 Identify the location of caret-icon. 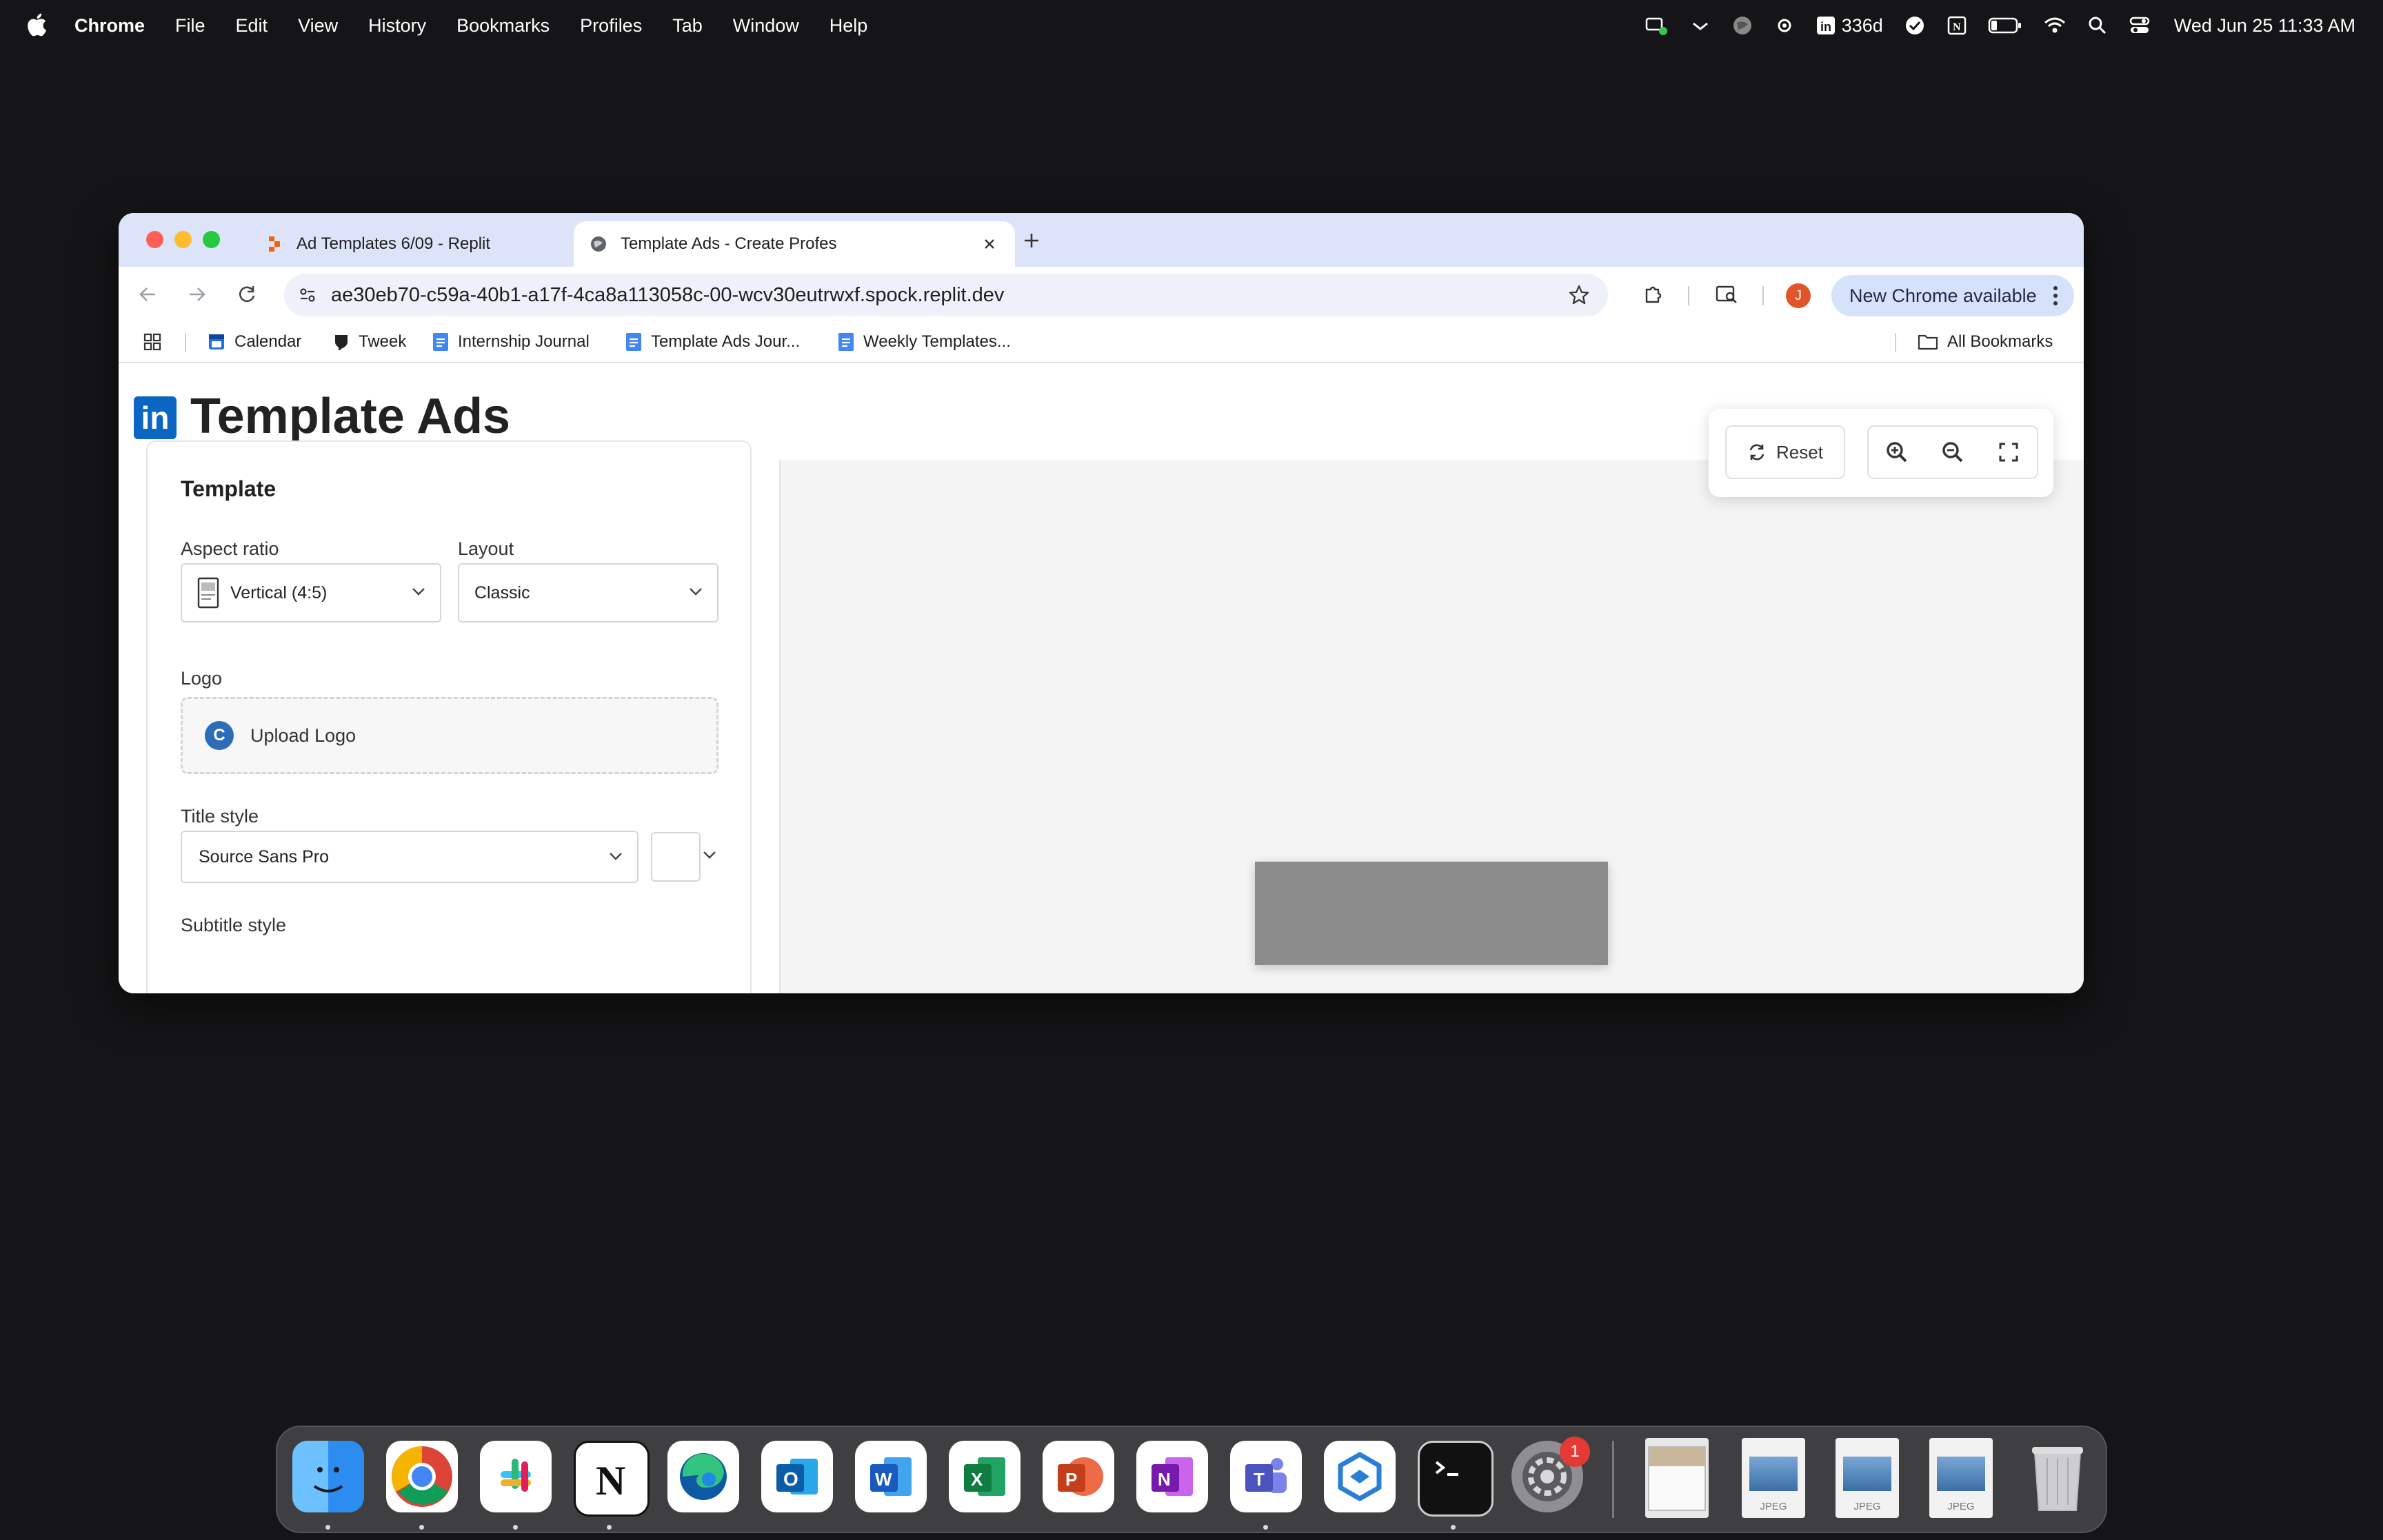
(1700, 26).